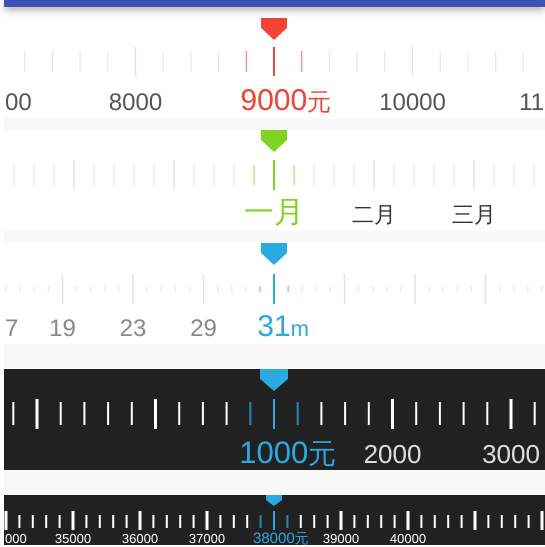  Describe the element at coordinates (408, 538) in the screenshot. I see `scale-label: 40000` at that location.